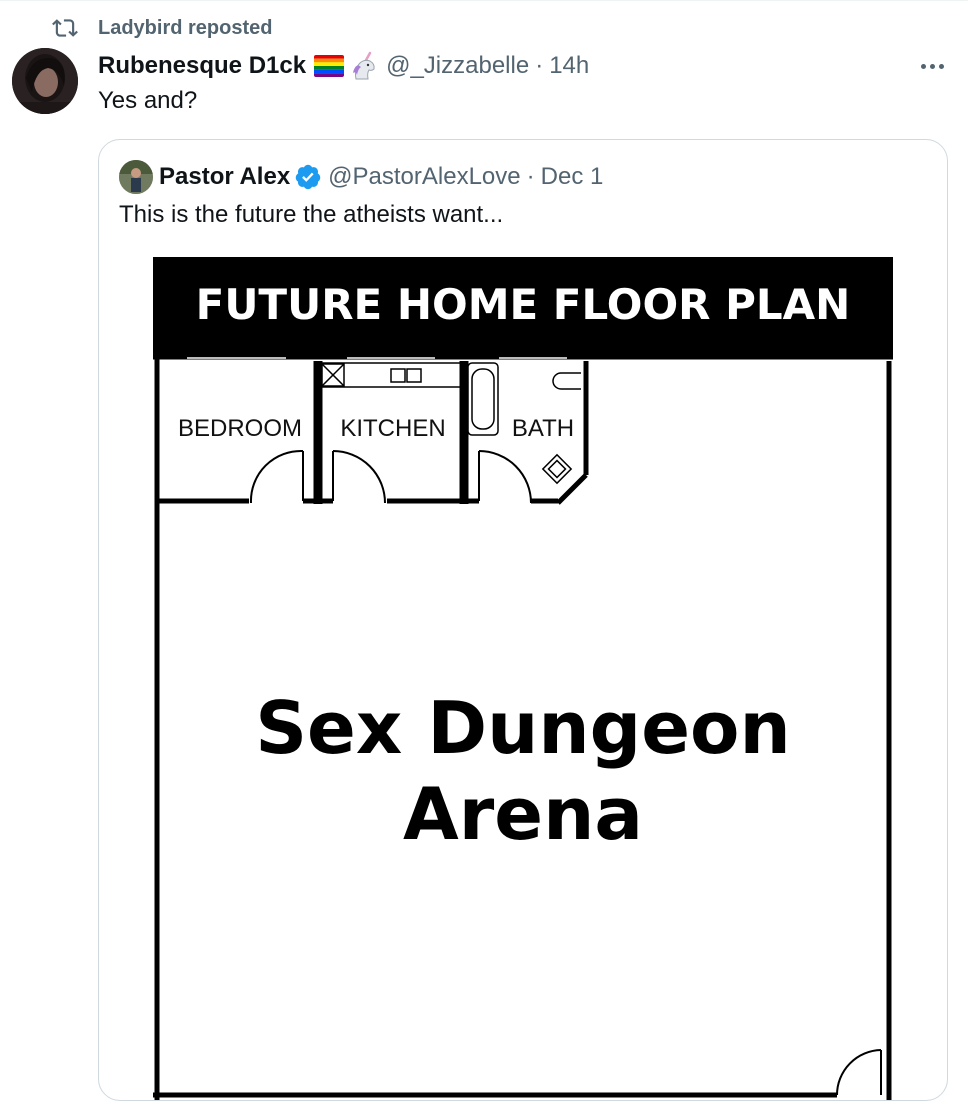  I want to click on author-name: Rubenesque D1ck, so click(202, 66).